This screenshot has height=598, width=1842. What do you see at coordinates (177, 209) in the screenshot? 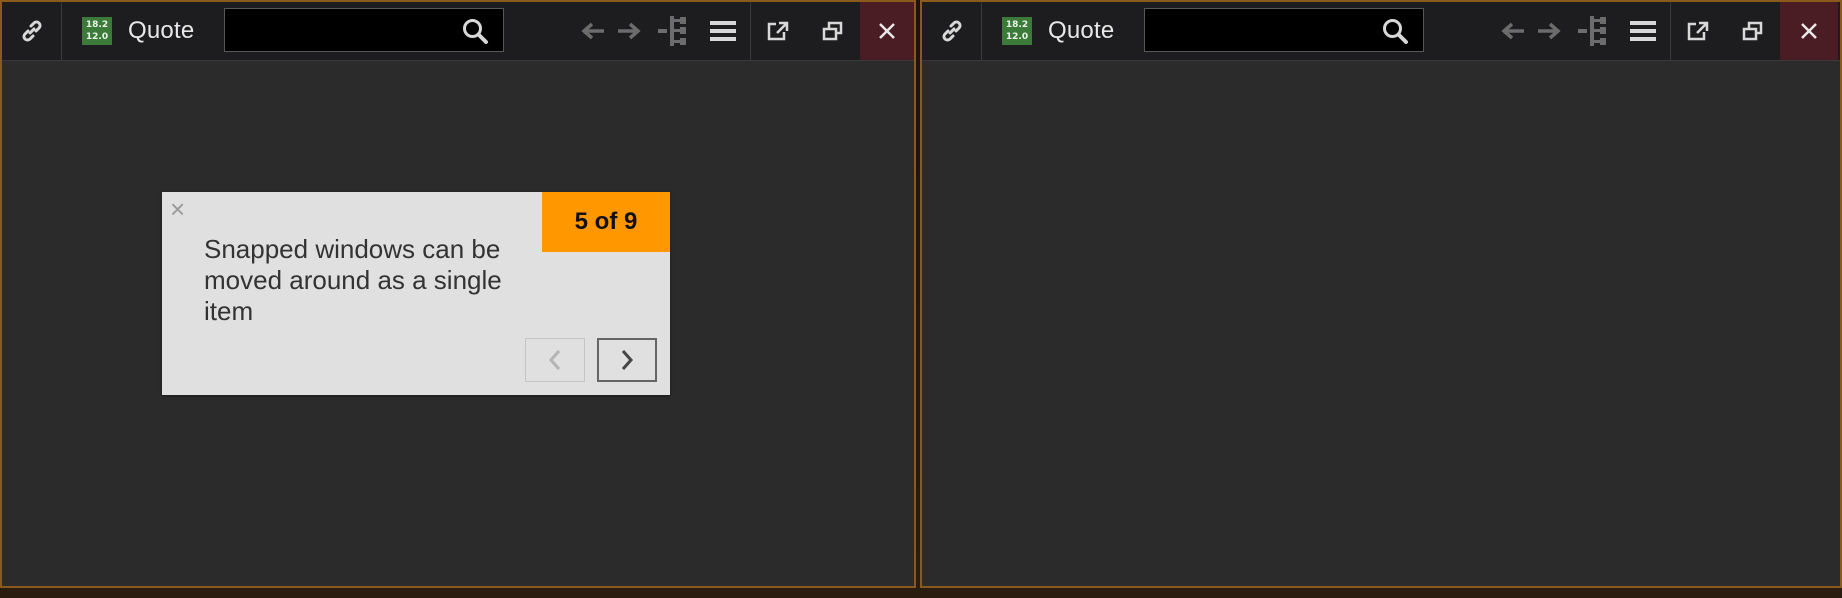
I see `tour-close-button: ×` at bounding box center [177, 209].